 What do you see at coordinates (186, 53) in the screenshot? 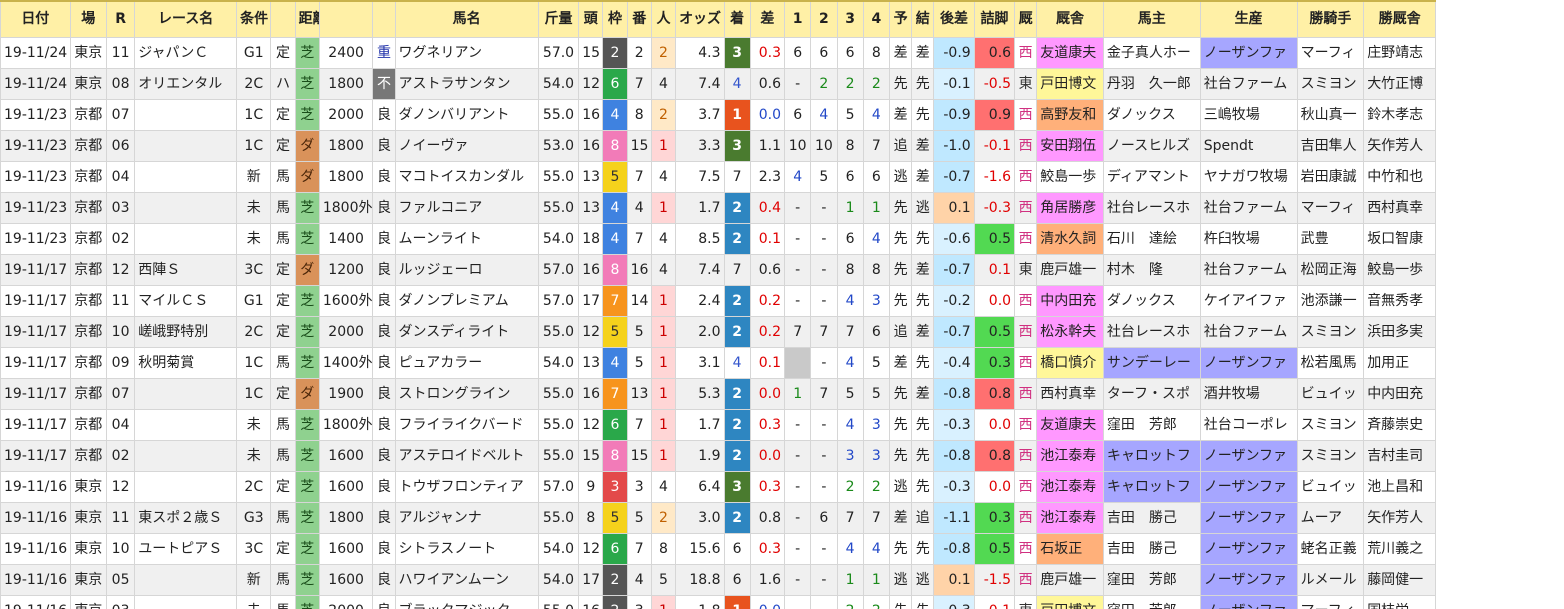
I see `cell-race-name: ジャパンＣ` at bounding box center [186, 53].